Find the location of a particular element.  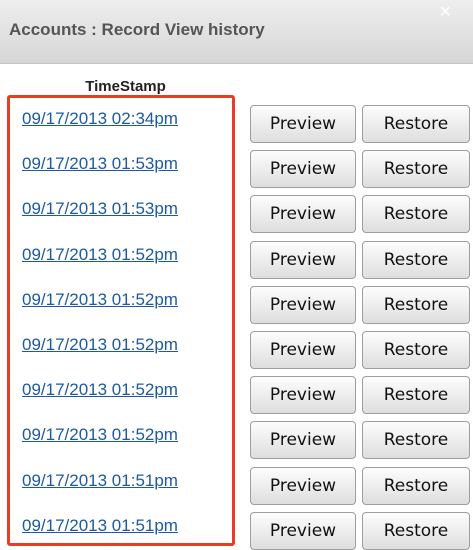

close-icon: × is located at coordinates (445, 12).